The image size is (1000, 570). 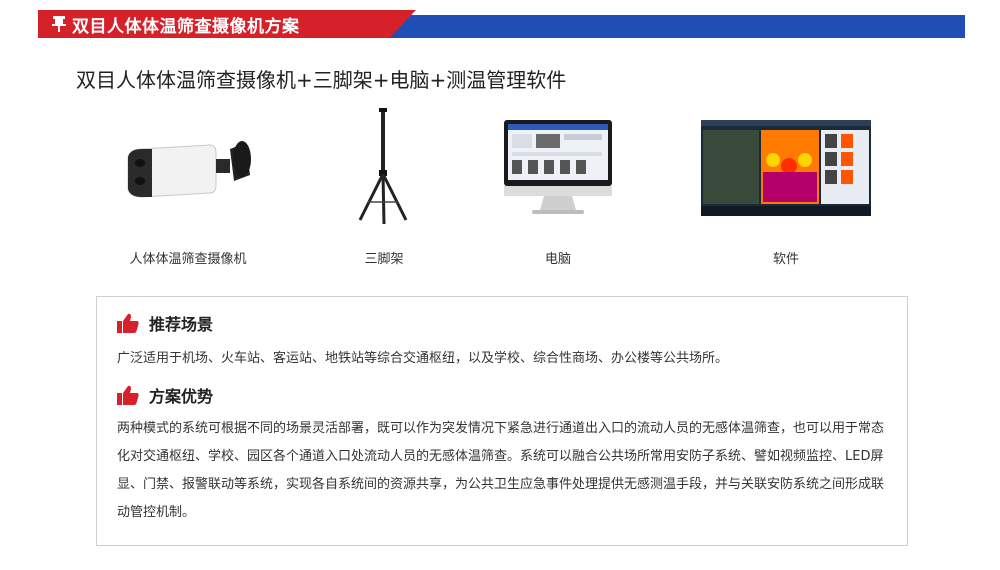 I want to click on software-screenshot, so click(x=786, y=168).